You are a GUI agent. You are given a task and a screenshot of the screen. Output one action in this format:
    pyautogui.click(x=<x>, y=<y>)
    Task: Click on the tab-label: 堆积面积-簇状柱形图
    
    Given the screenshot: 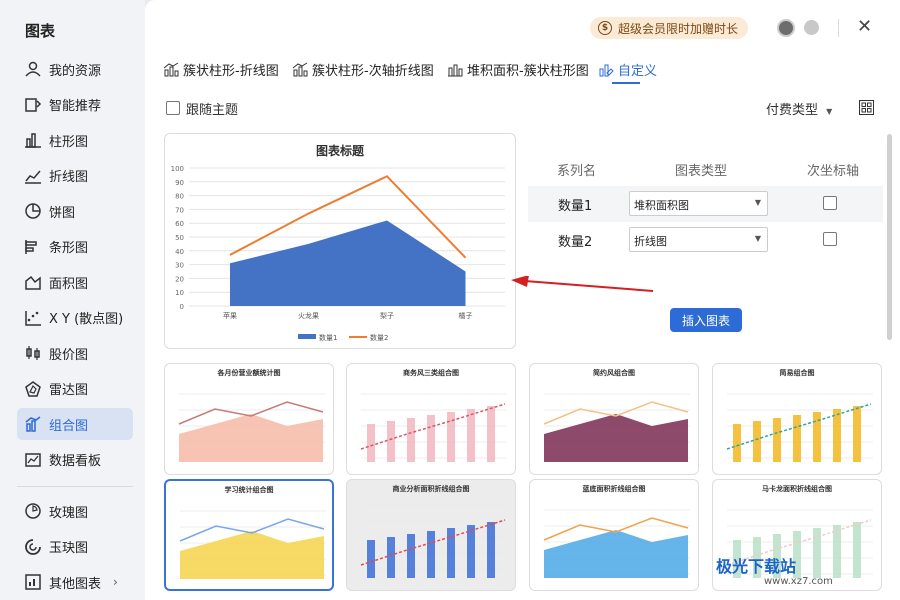 What is the action you would take?
    pyautogui.click(x=528, y=71)
    